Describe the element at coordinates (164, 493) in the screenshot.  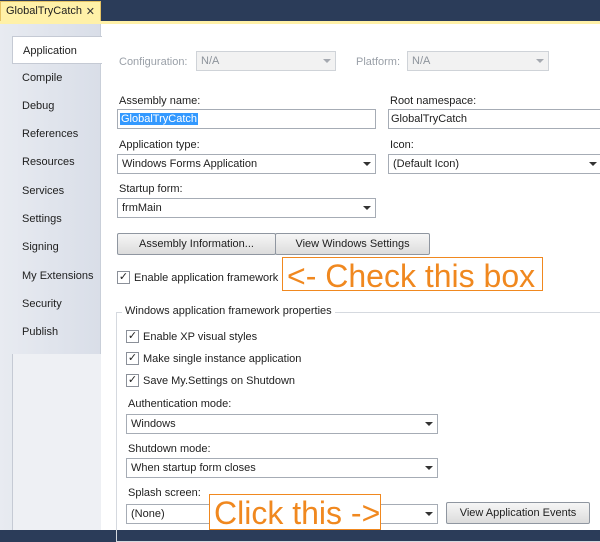
I see `splash-screen-label: Splash screen:` at that location.